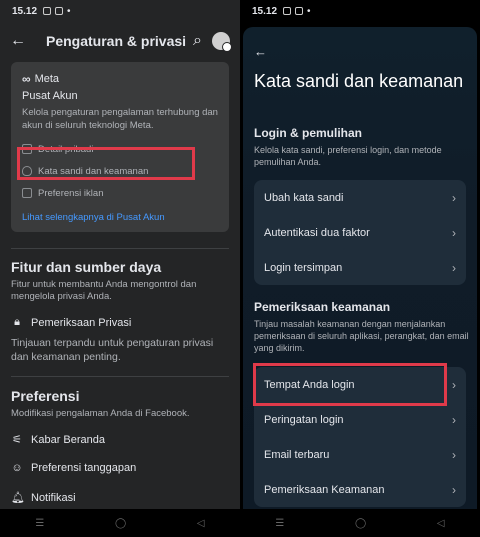 The image size is (480, 537). What do you see at coordinates (317, 232) in the screenshot?
I see `two-factor-label: Autentikasi dua faktor` at bounding box center [317, 232].